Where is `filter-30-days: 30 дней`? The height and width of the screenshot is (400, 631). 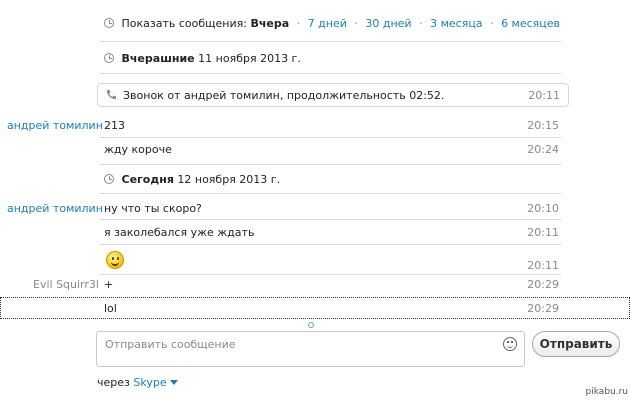 filter-30-days: 30 дней is located at coordinates (388, 23).